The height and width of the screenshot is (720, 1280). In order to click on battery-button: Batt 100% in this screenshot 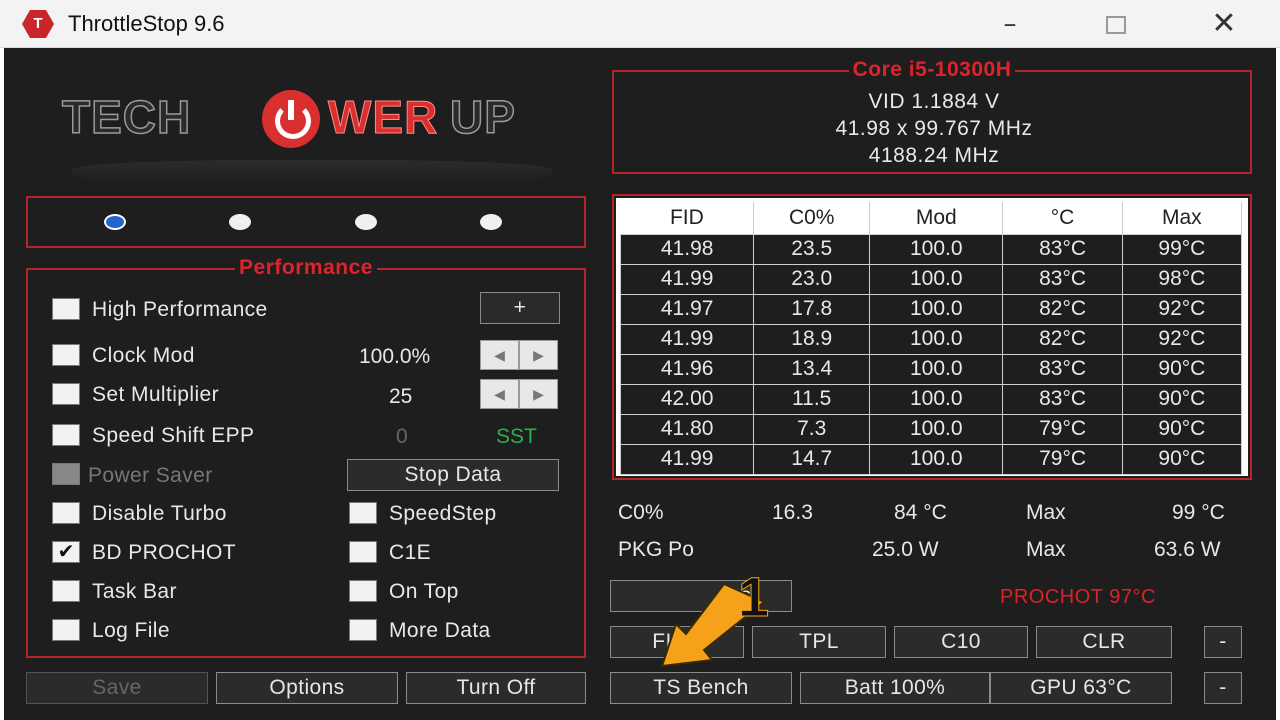, I will do `click(895, 688)`.